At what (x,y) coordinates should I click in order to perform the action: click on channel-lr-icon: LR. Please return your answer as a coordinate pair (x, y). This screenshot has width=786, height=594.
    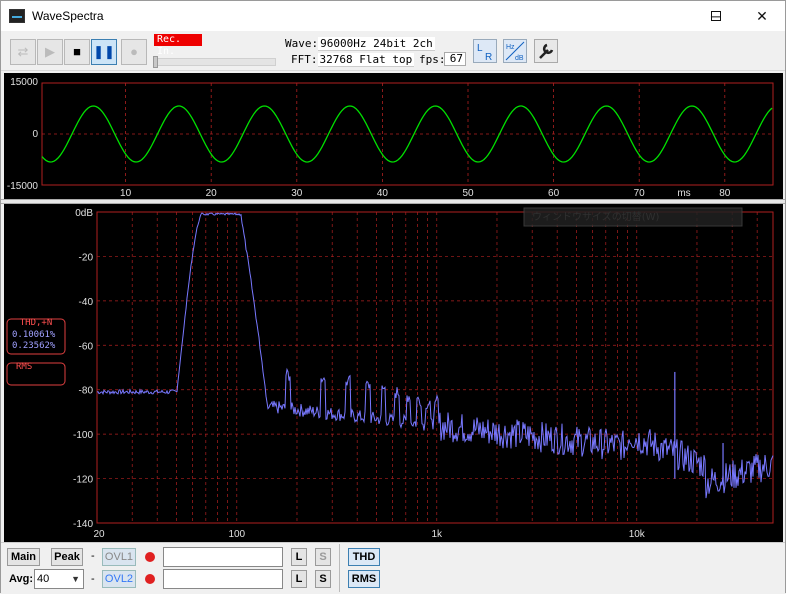
    Looking at the image, I should click on (485, 51).